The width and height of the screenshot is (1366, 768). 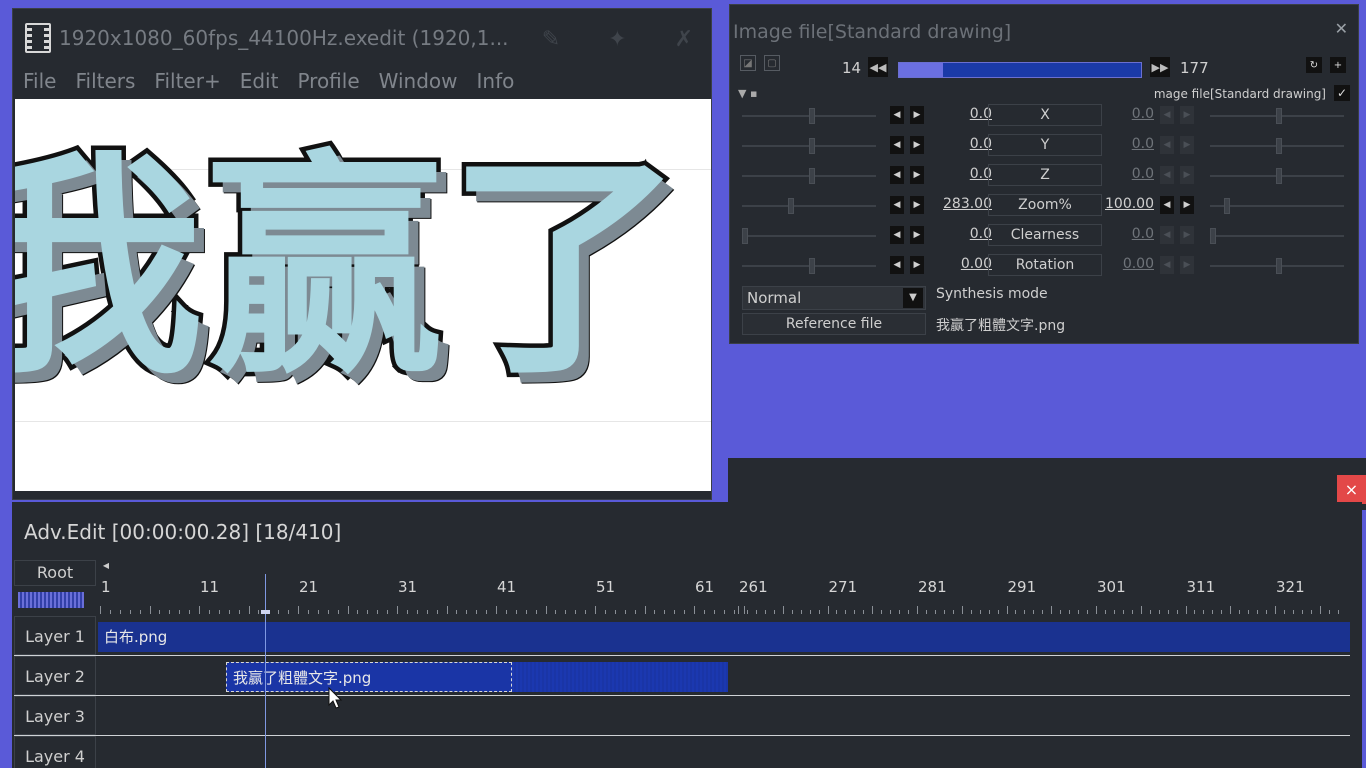 What do you see at coordinates (1045, 205) in the screenshot?
I see `param-label: Zoom%` at bounding box center [1045, 205].